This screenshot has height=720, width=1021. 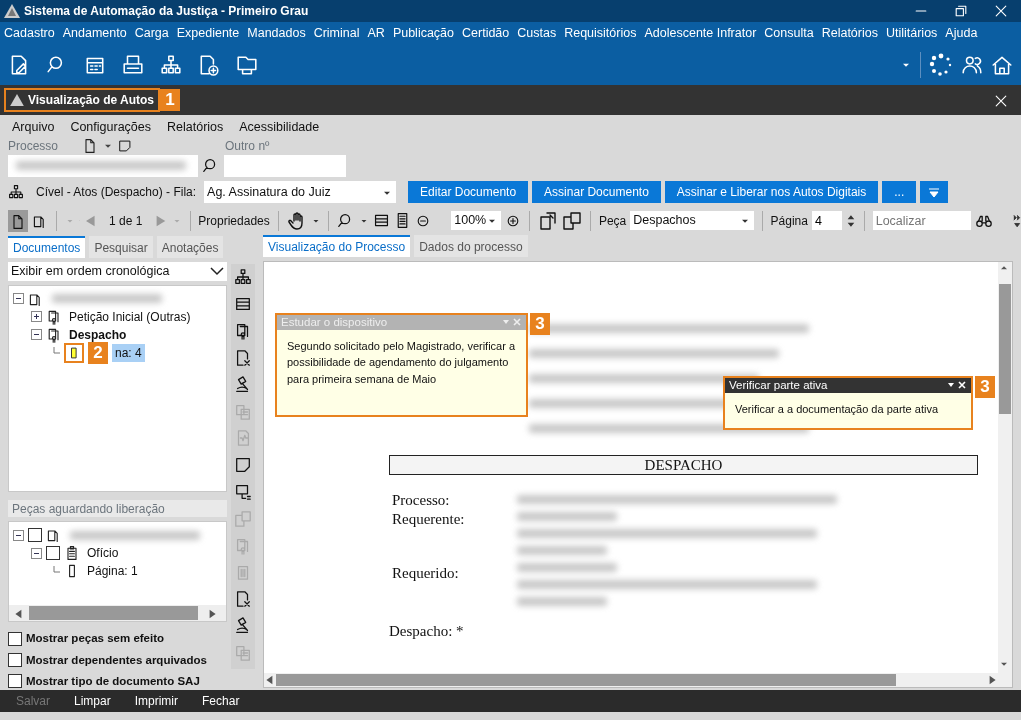 What do you see at coordinates (771, 192) in the screenshot?
I see `action-button: Assinar e Liberar nos Autos Digitais` at bounding box center [771, 192].